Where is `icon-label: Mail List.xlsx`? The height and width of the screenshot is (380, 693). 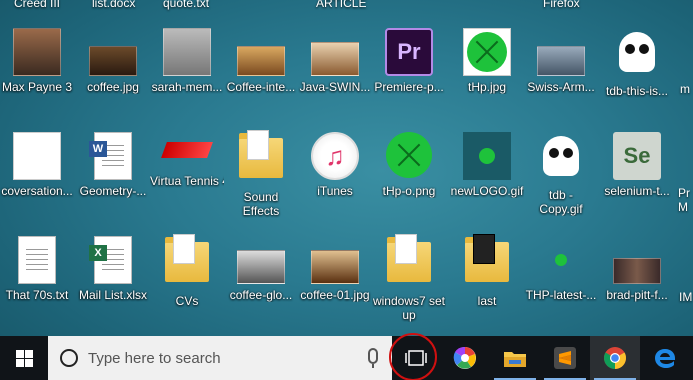 icon-label: Mail List.xlsx is located at coordinates (112, 295).